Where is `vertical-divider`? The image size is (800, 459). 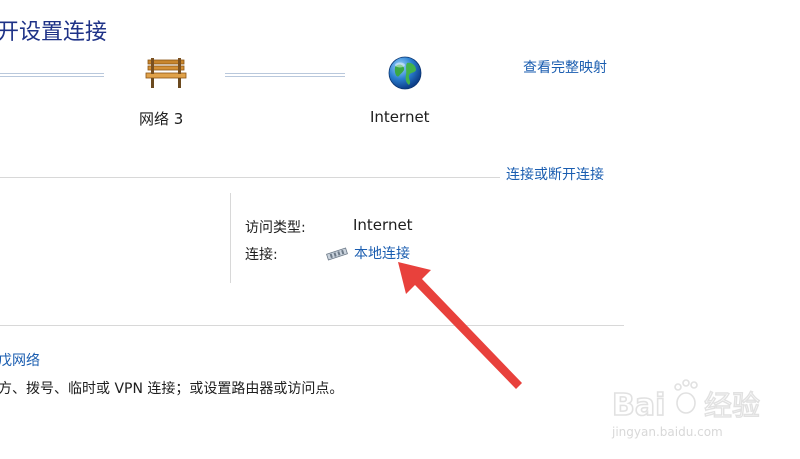
vertical-divider is located at coordinates (230, 238).